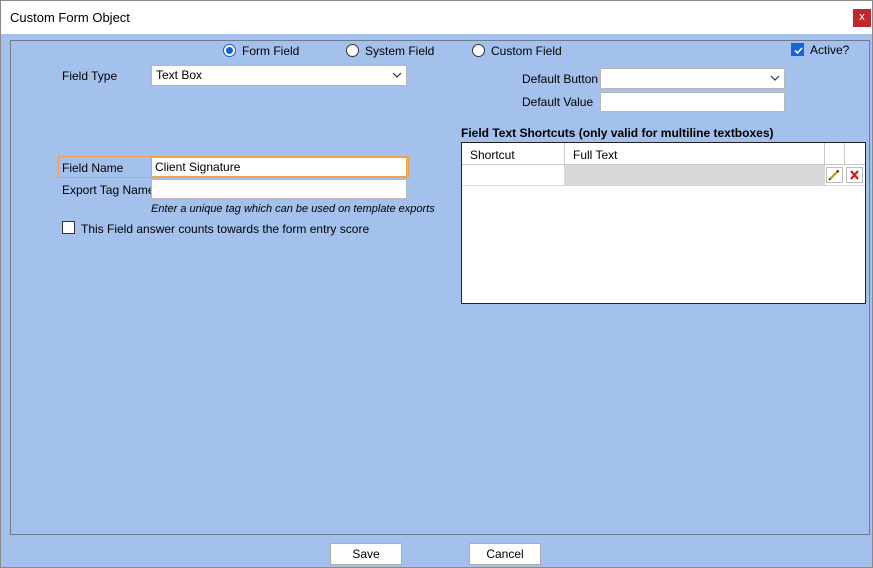  Describe the element at coordinates (695, 175) in the screenshot. I see `full-text-cell` at that location.